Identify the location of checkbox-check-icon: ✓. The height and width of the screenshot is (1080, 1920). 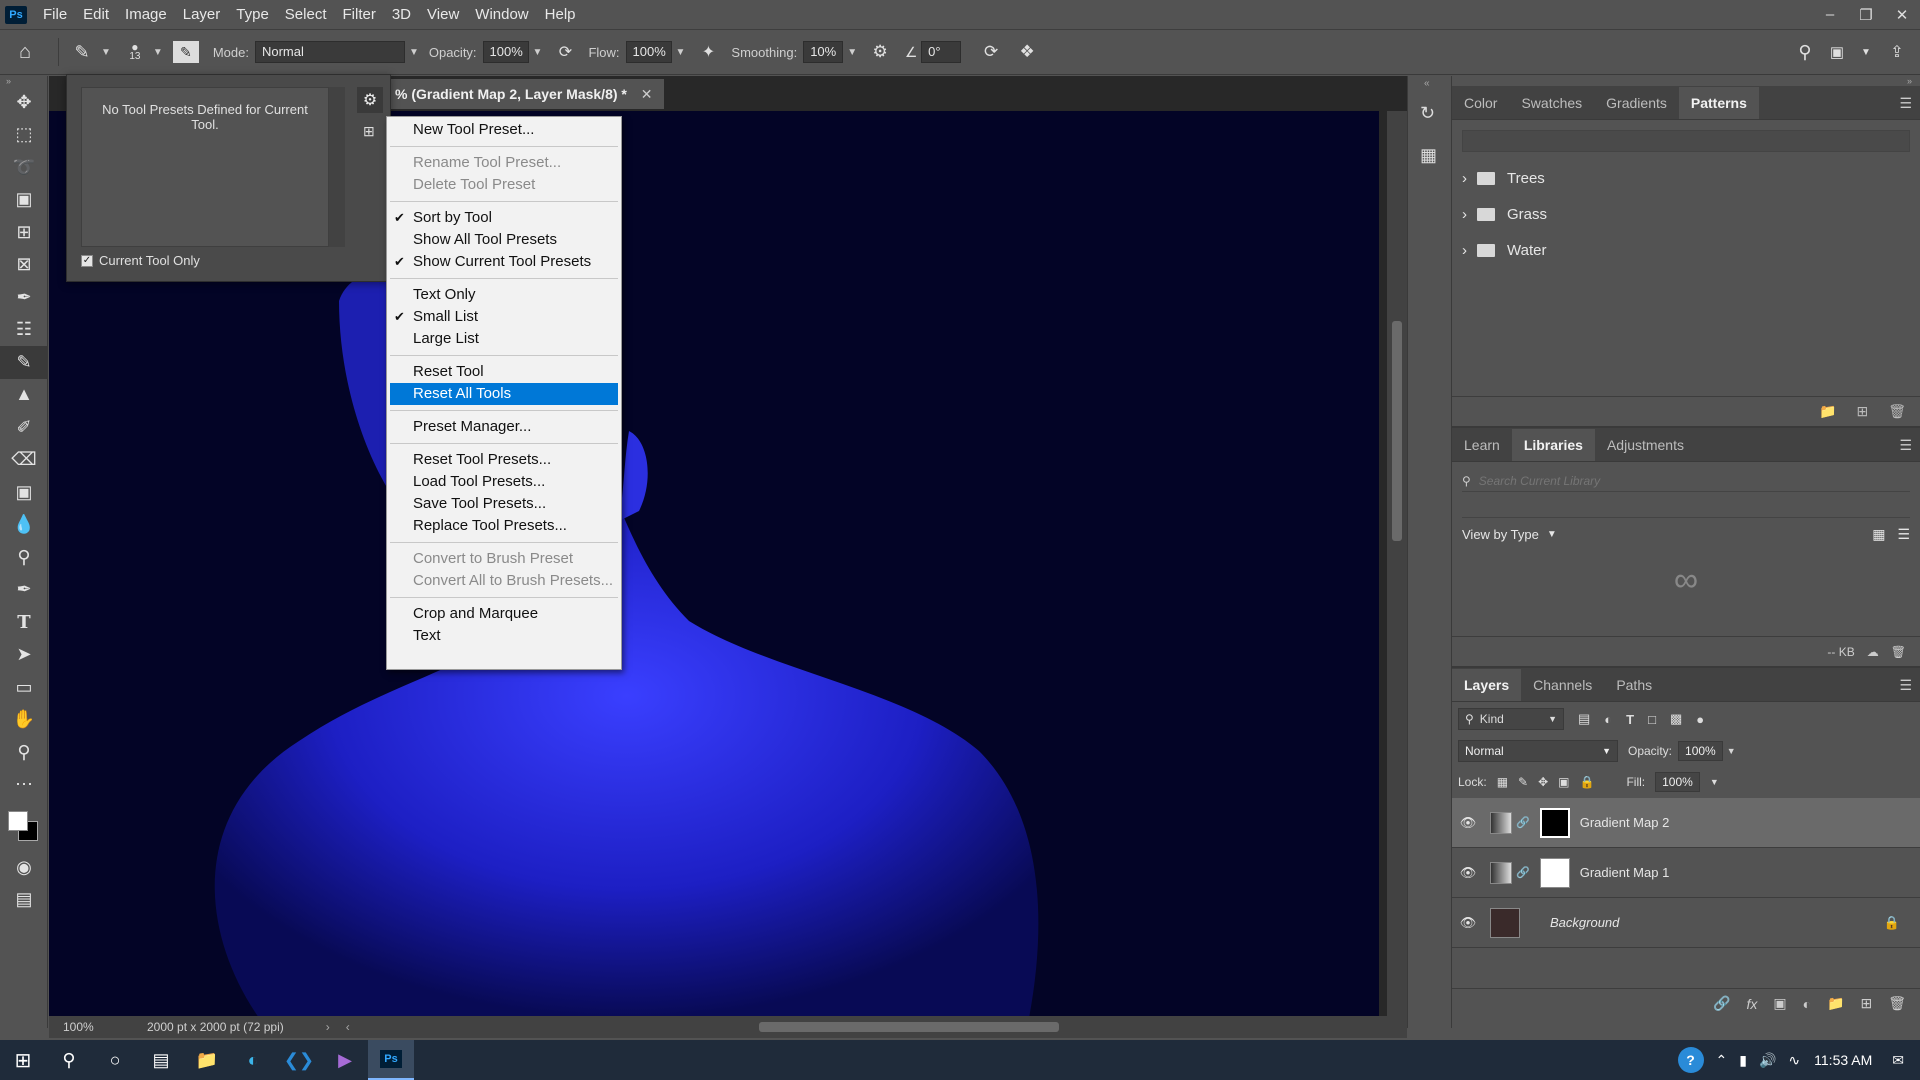
(87, 260).